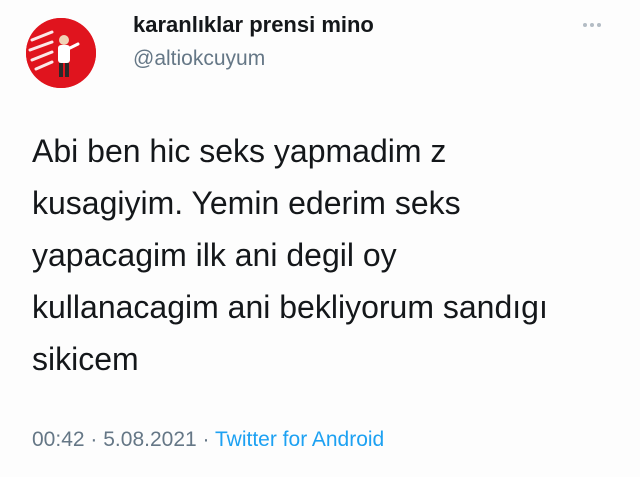 This screenshot has height=477, width=640. Describe the element at coordinates (239, 151) in the screenshot. I see `tweet-text-line: Abi ben hic seks yapmadim z` at that location.